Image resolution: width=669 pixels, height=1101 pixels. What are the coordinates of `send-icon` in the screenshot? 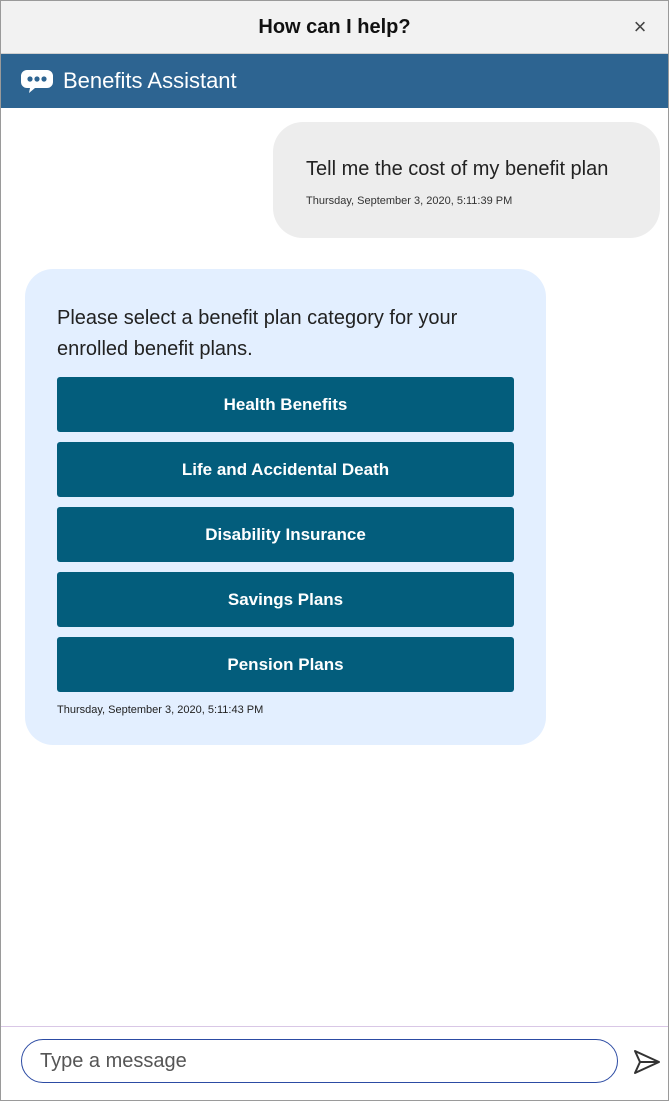 It's located at (647, 1062).